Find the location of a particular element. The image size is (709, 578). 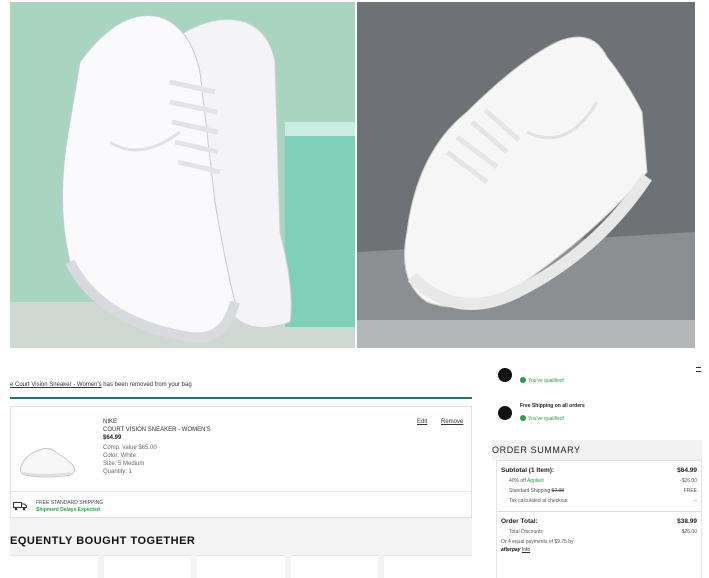

shipping-delay-note: Shipment Delays Expected is located at coordinates (68, 510).